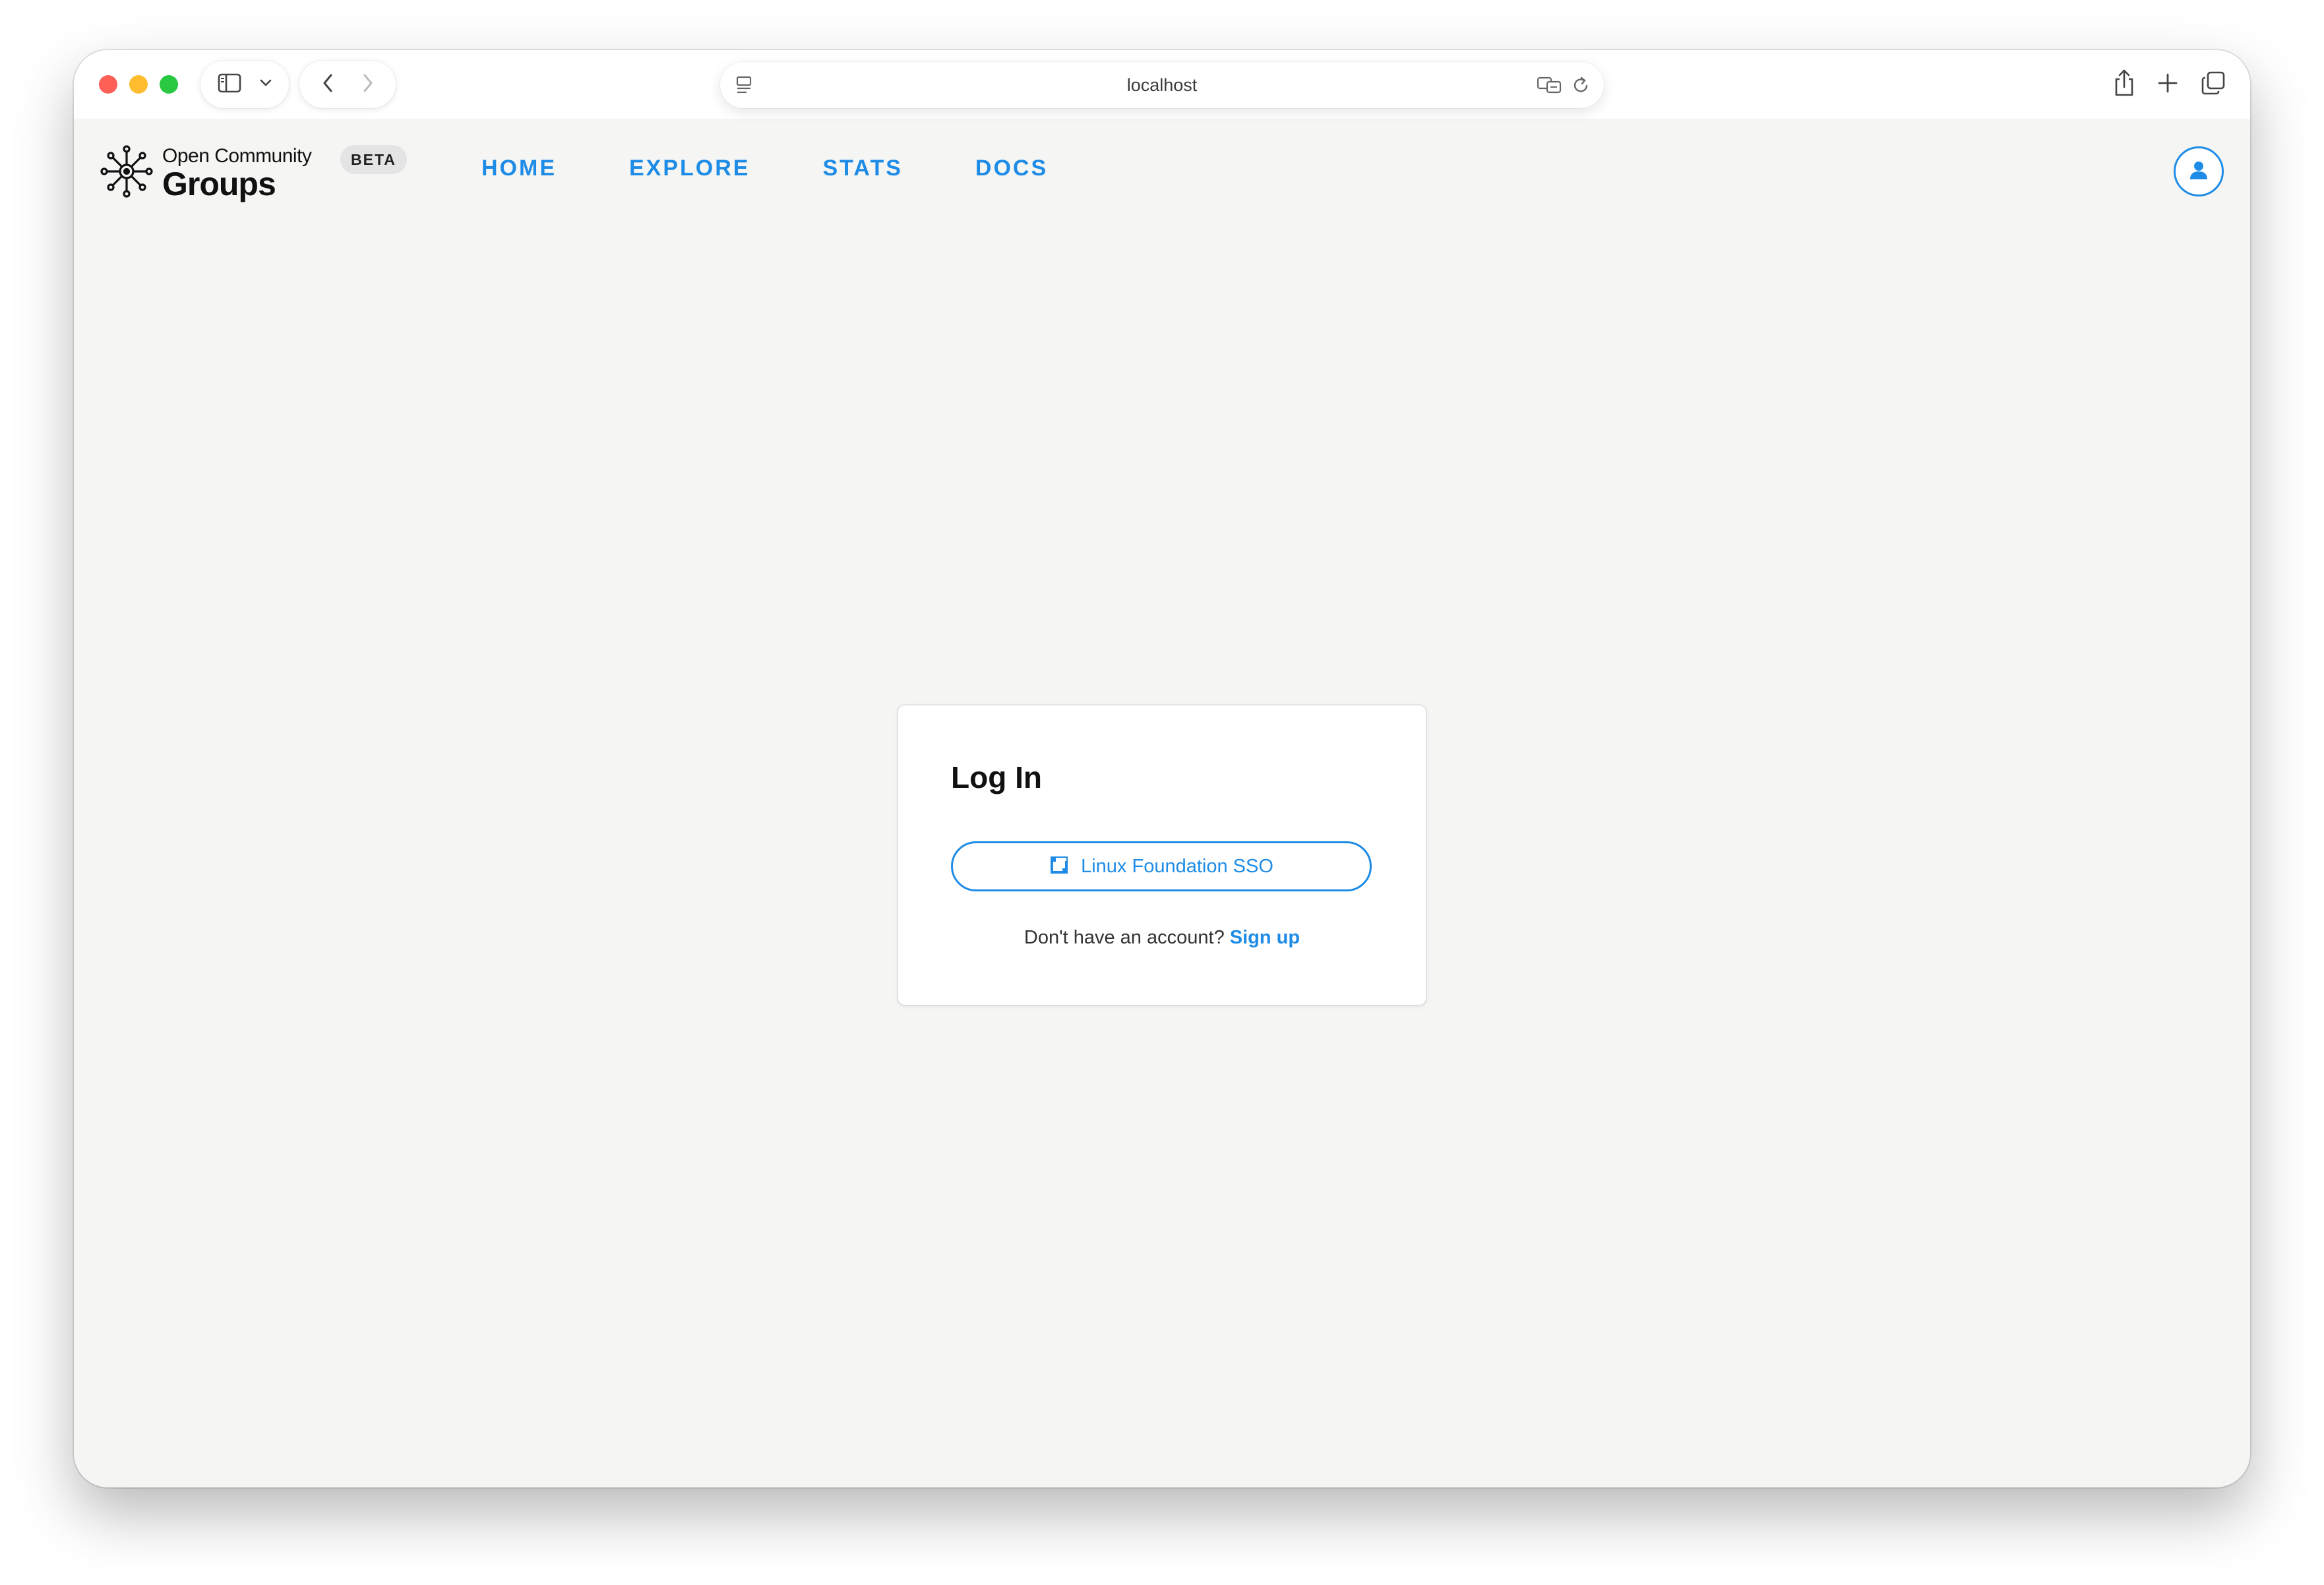 The height and width of the screenshot is (1585, 2324). I want to click on login-title: Log In, so click(996, 777).